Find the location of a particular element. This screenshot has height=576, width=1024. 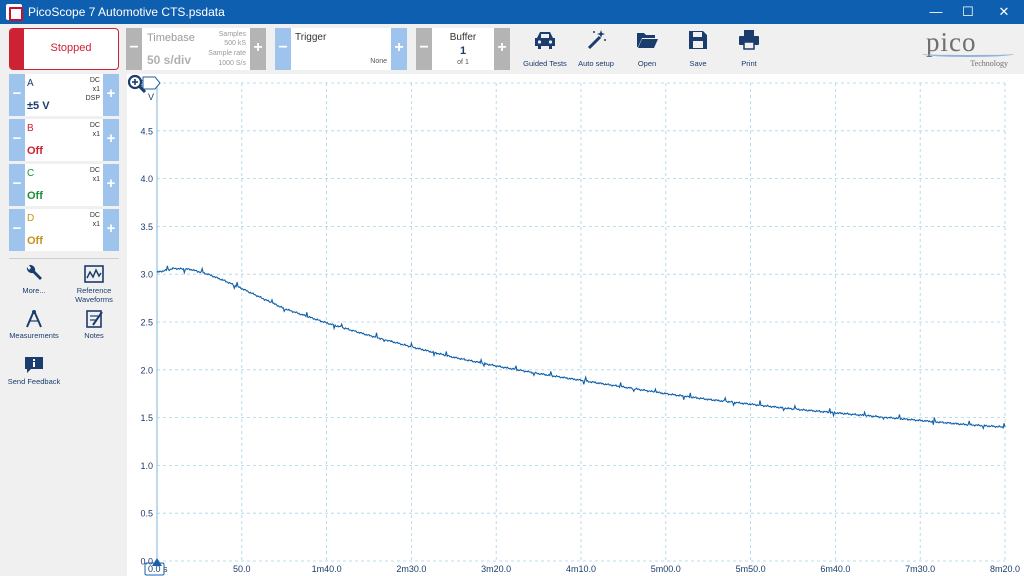

trigger-control: Trigger None is located at coordinates (341, 49).